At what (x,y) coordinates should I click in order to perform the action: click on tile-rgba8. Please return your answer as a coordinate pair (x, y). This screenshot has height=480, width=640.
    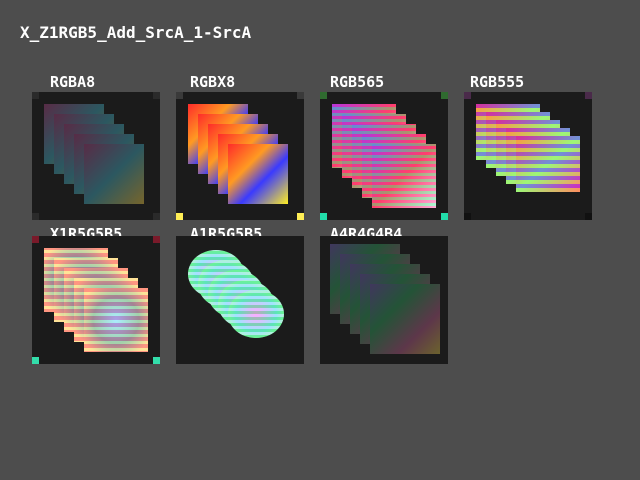
    Looking at the image, I should click on (96, 156).